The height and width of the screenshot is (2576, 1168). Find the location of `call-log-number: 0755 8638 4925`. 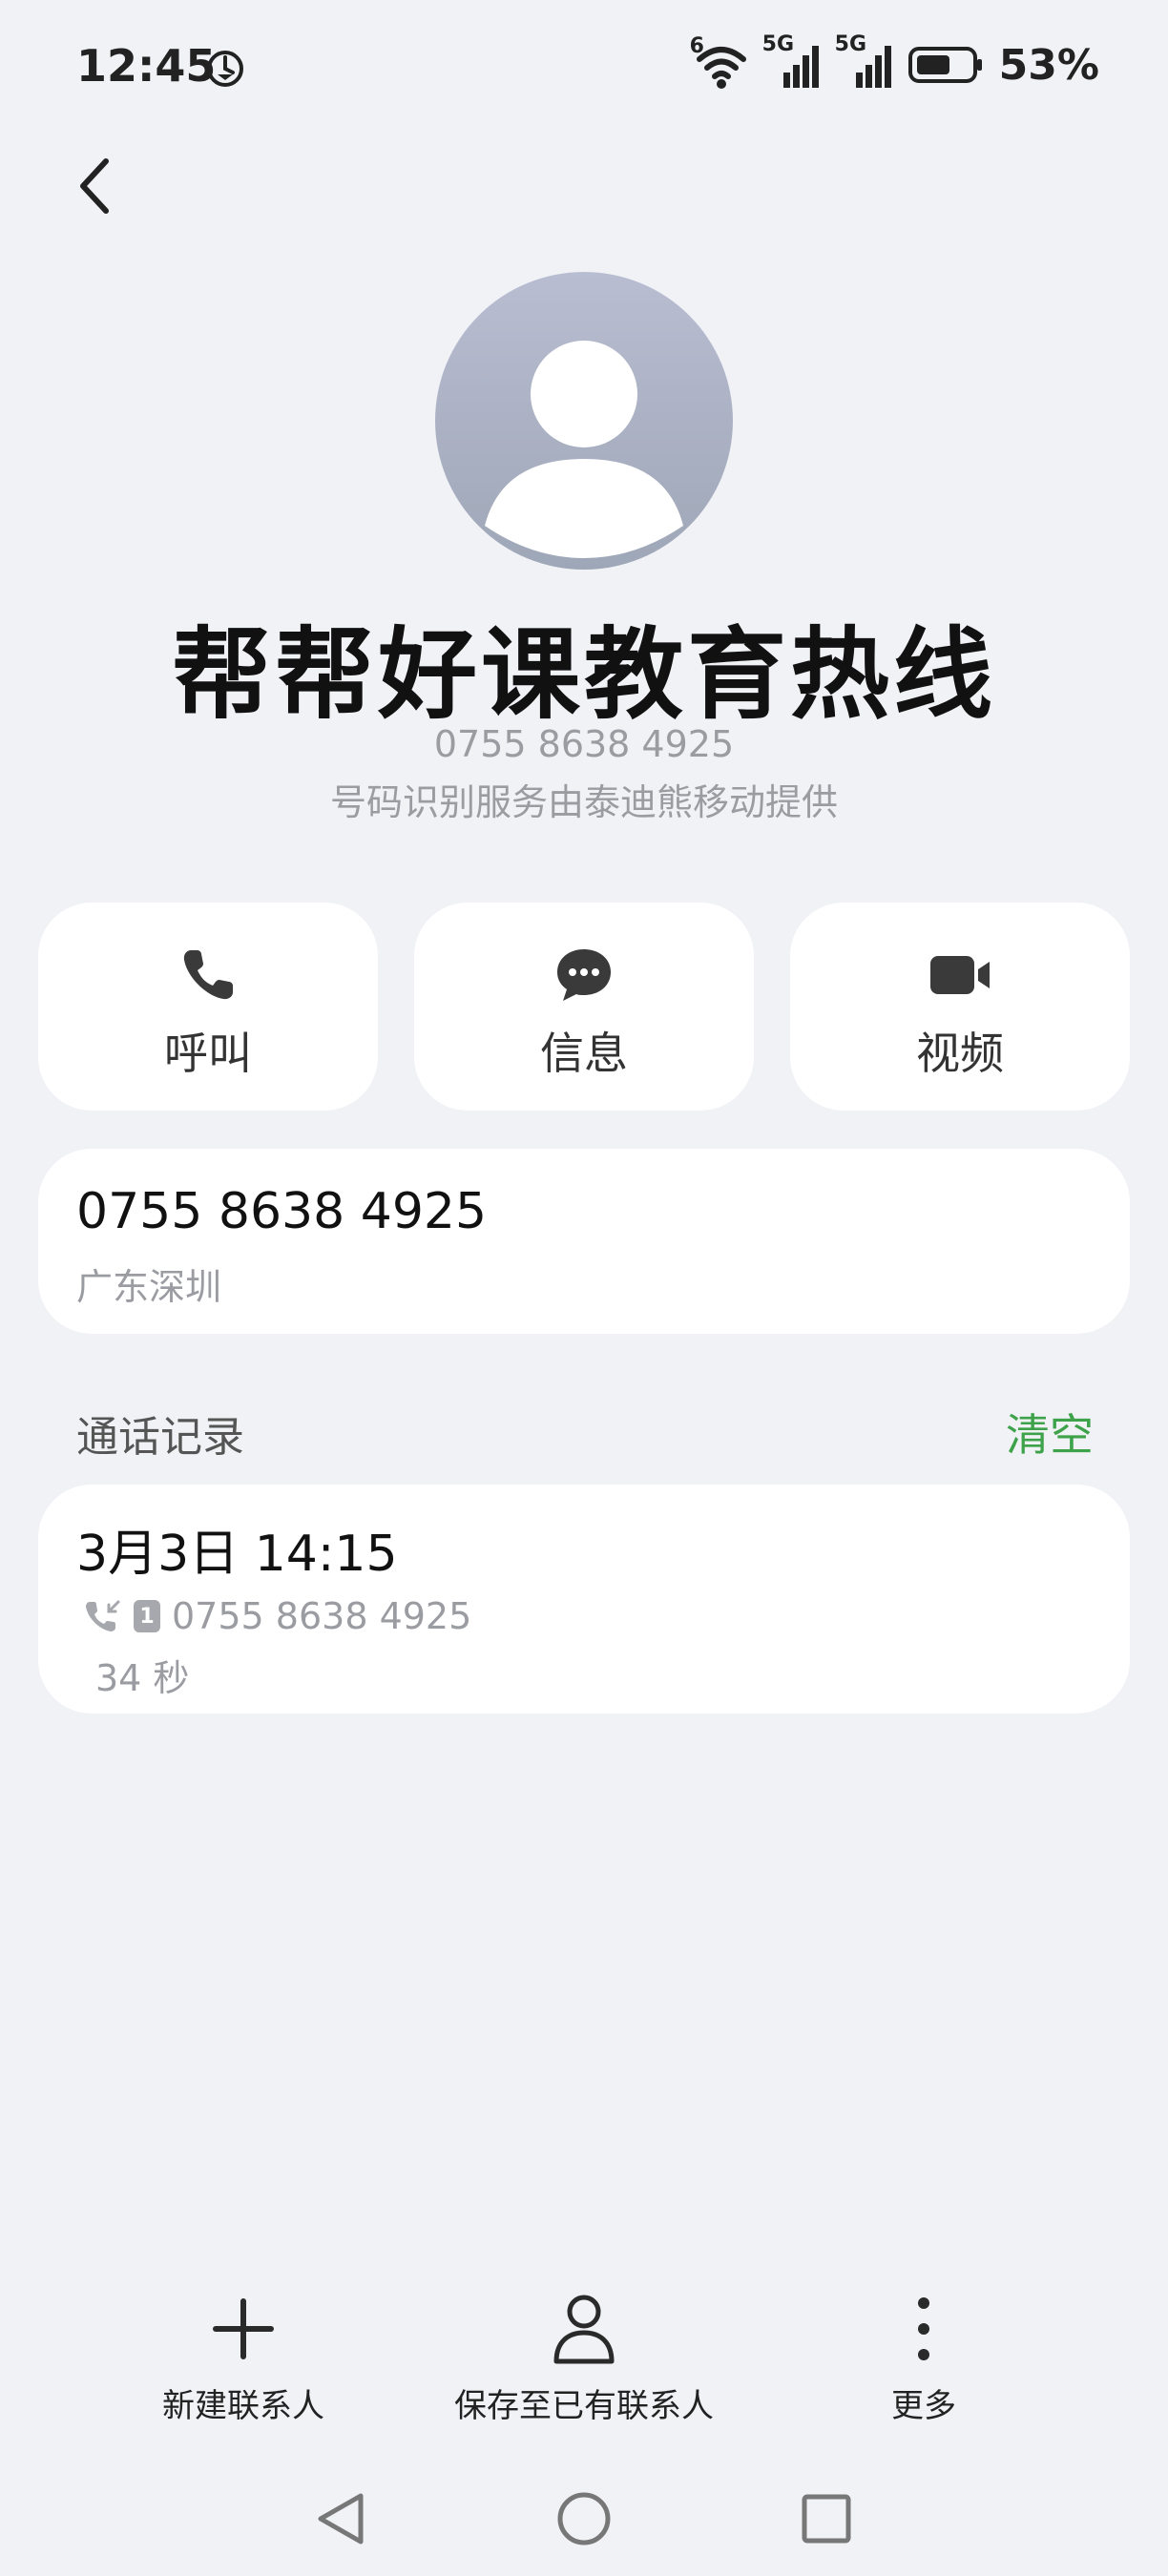

call-log-number: 0755 8638 4925 is located at coordinates (322, 1616).